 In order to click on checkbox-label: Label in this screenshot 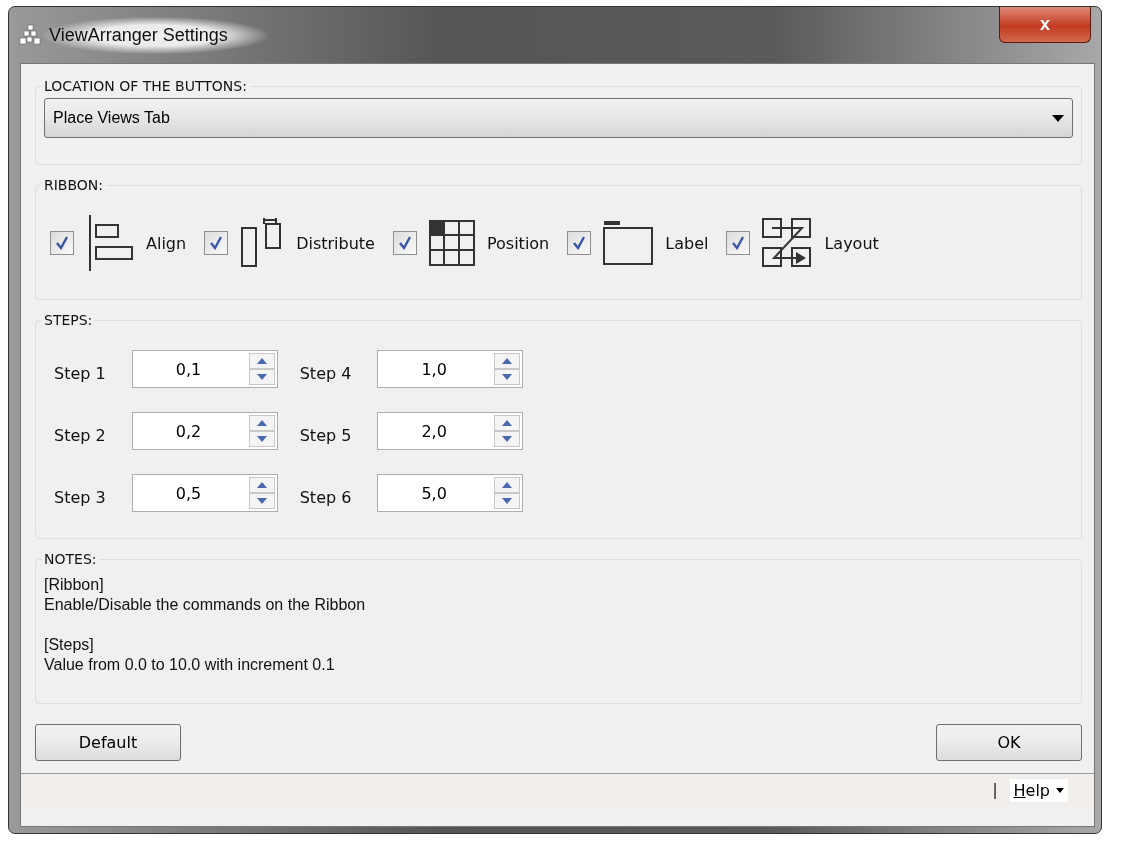, I will do `click(687, 243)`.